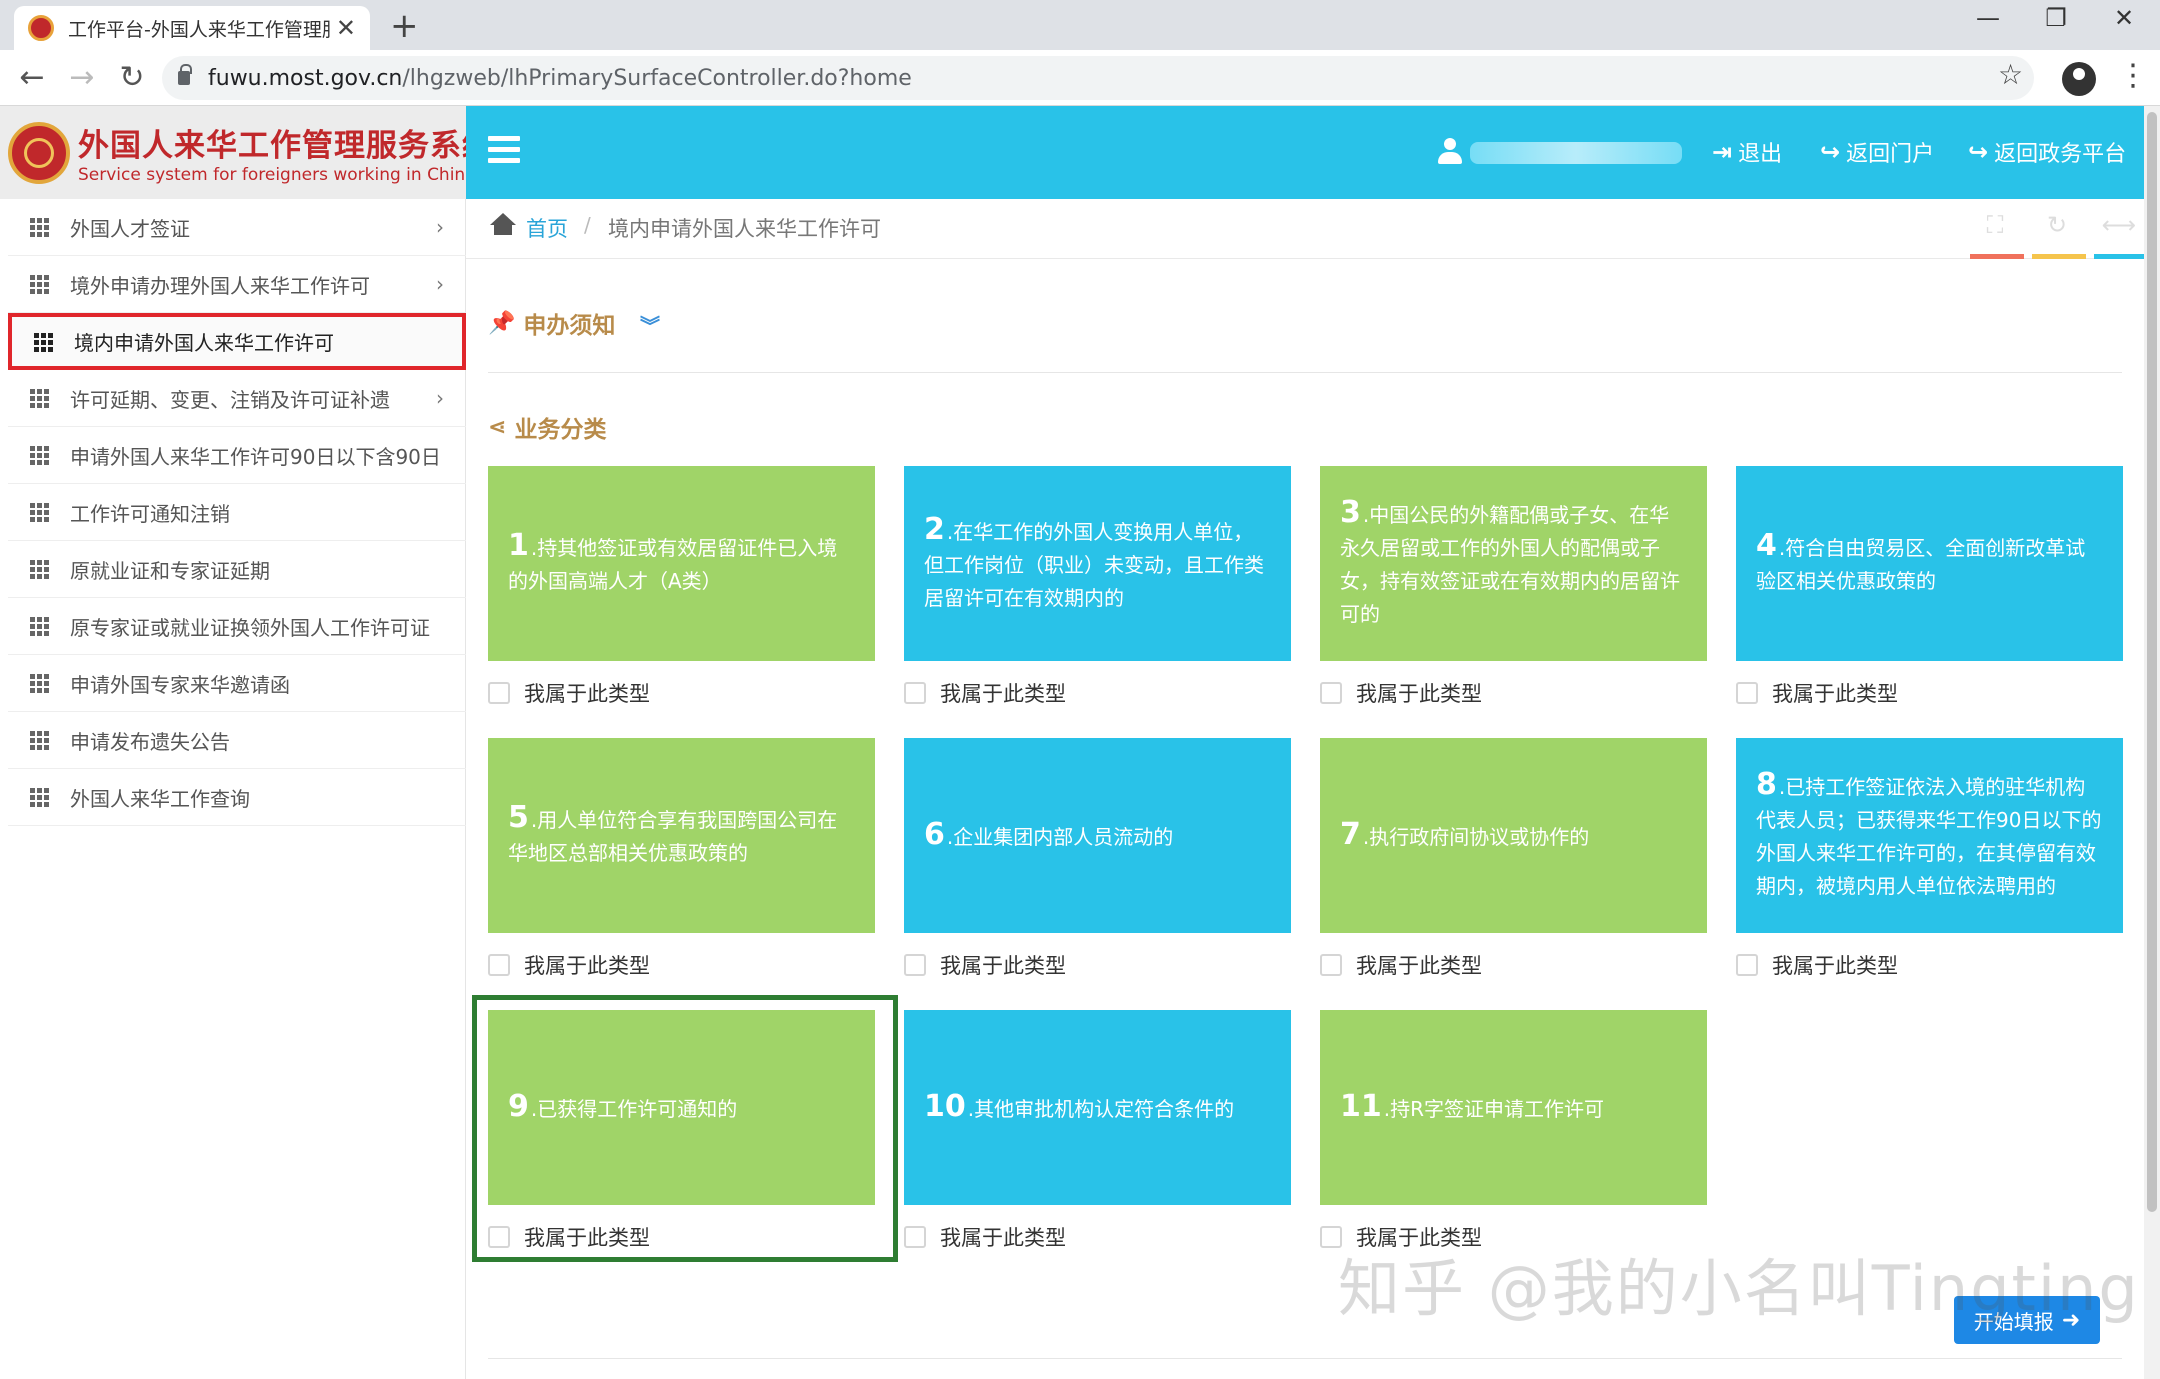  What do you see at coordinates (237, 227) in the screenshot?
I see `sidebar-item-talent-visa: 外国人才签证 ›` at bounding box center [237, 227].